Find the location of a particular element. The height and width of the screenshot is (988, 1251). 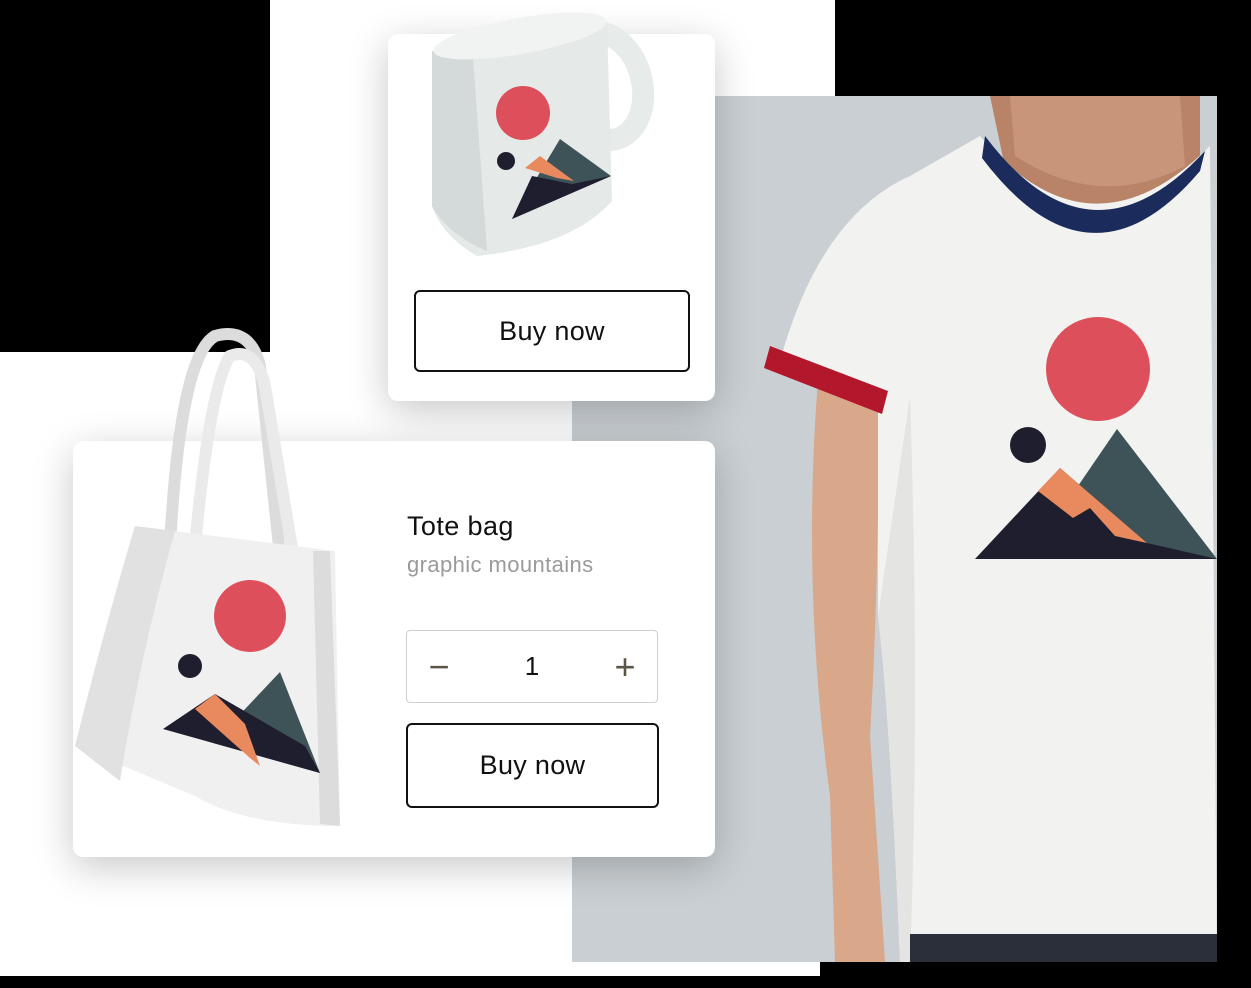

plus-icon: + is located at coordinates (625, 666).